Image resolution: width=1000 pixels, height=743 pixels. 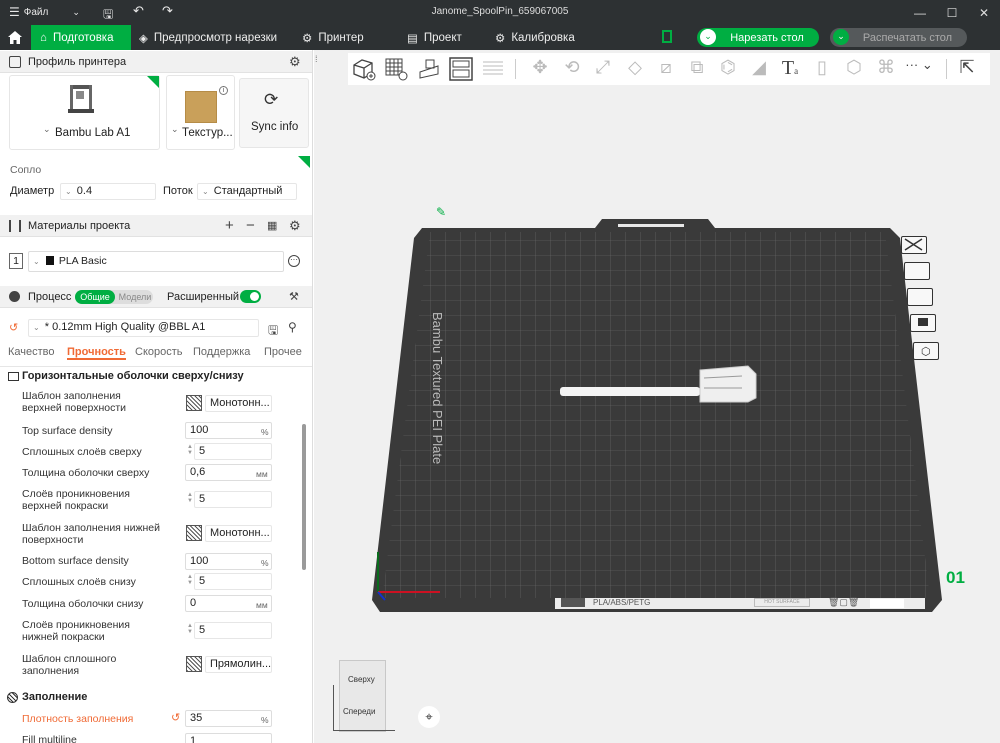 What do you see at coordinates (247, 191) in the screenshot?
I see `flow-select: ⌄ Стандартный` at bounding box center [247, 191].